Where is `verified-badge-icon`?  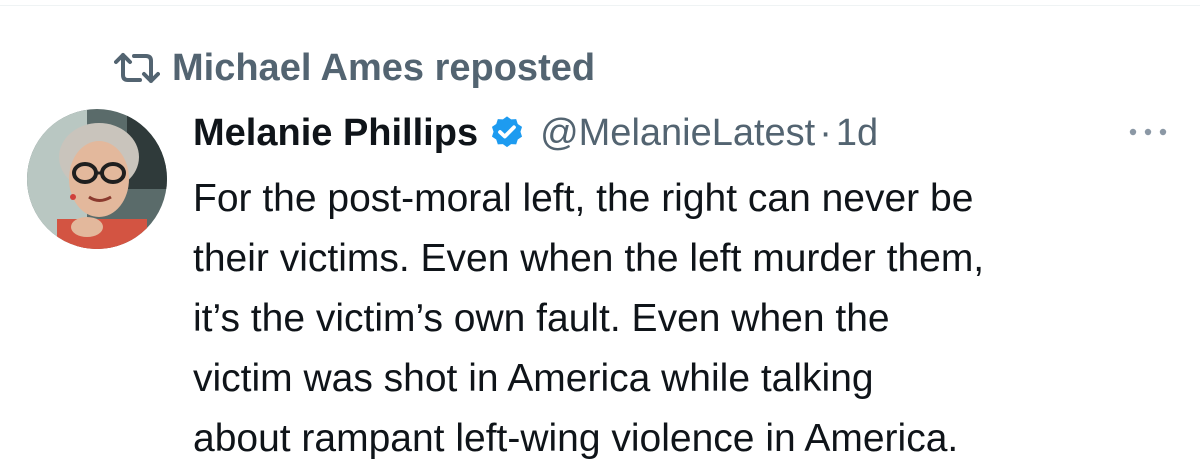
verified-badge-icon is located at coordinates (508, 133).